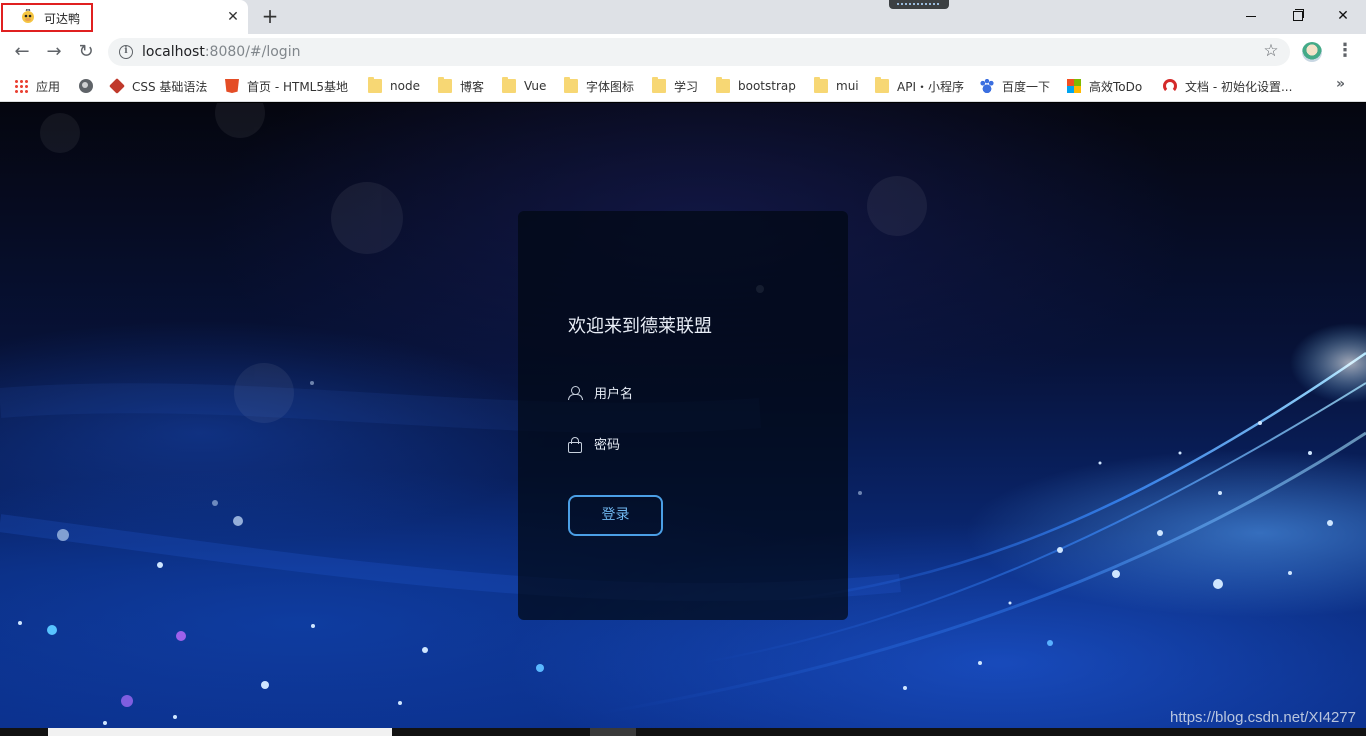 This screenshot has width=1366, height=736. I want to click on new-tab-button: +, so click(270, 16).